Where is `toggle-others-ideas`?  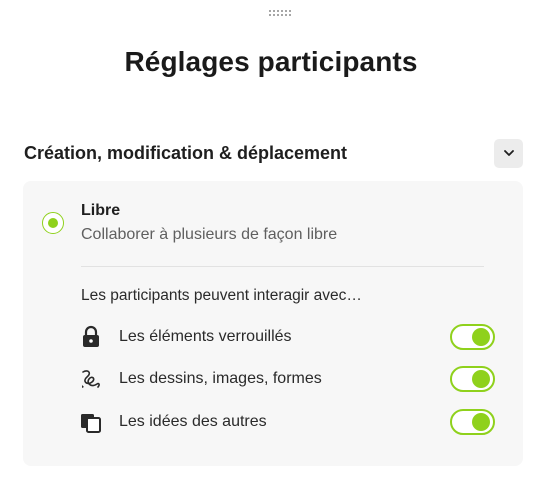
toggle-others-ideas is located at coordinates (472, 422).